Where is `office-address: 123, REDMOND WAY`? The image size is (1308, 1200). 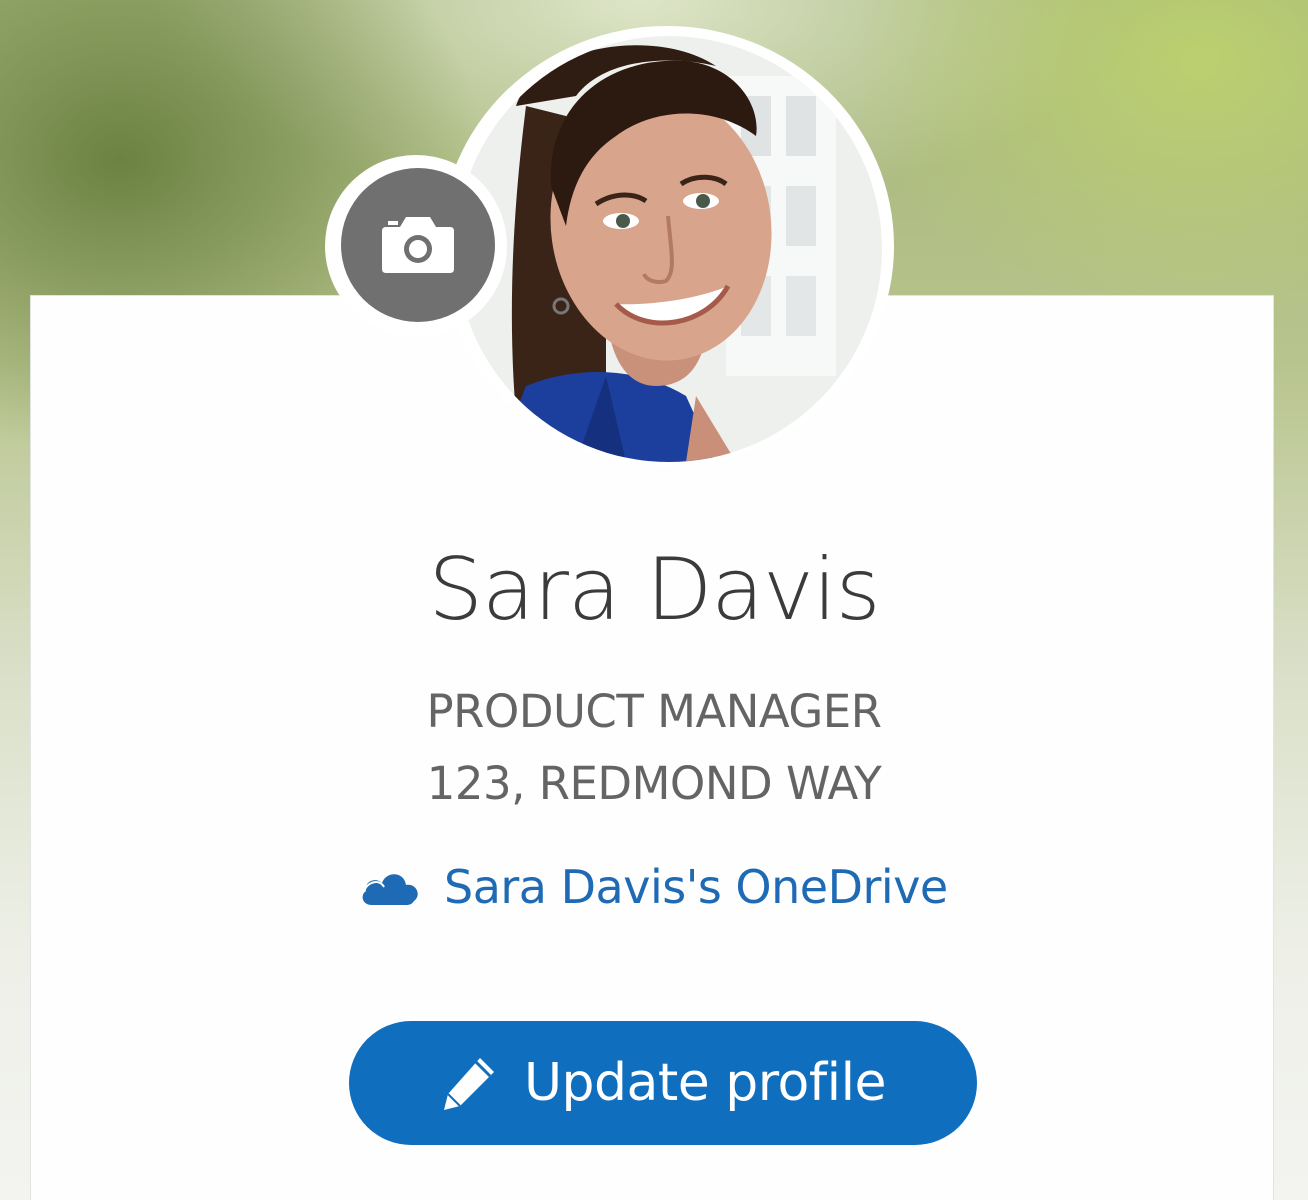
office-address: 123, REDMOND WAY is located at coordinates (654, 783).